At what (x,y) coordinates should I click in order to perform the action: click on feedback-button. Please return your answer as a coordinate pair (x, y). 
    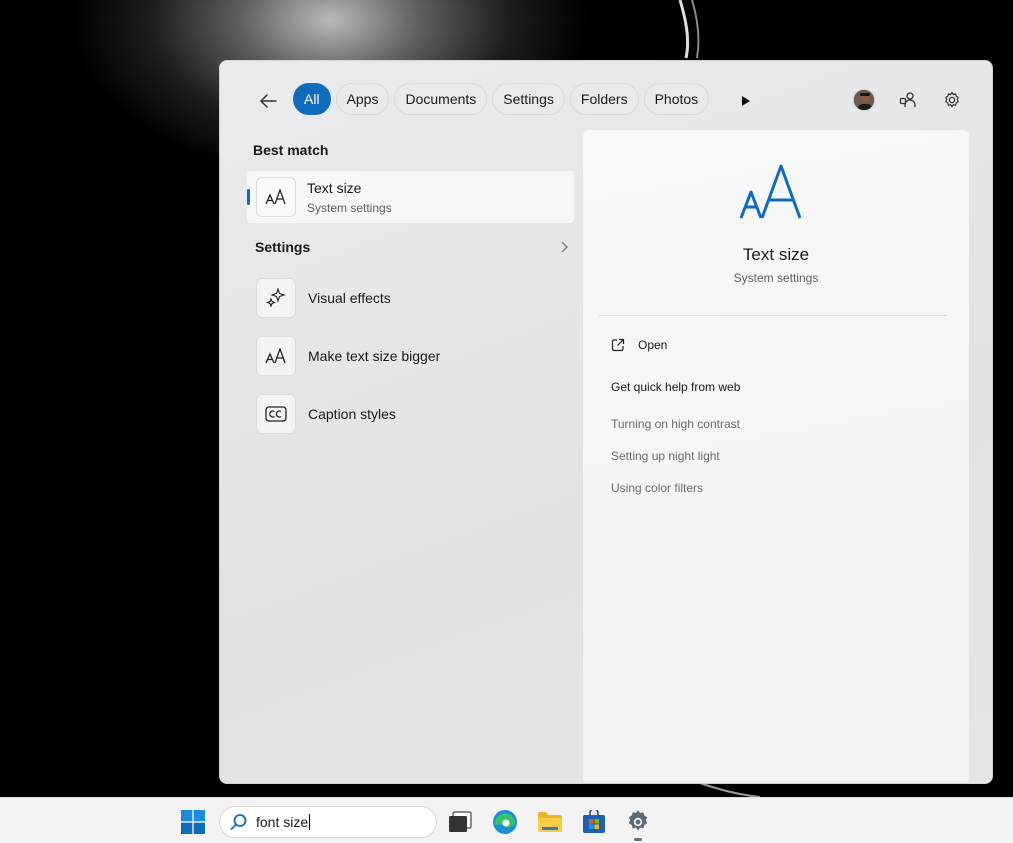
    Looking at the image, I should click on (908, 100).